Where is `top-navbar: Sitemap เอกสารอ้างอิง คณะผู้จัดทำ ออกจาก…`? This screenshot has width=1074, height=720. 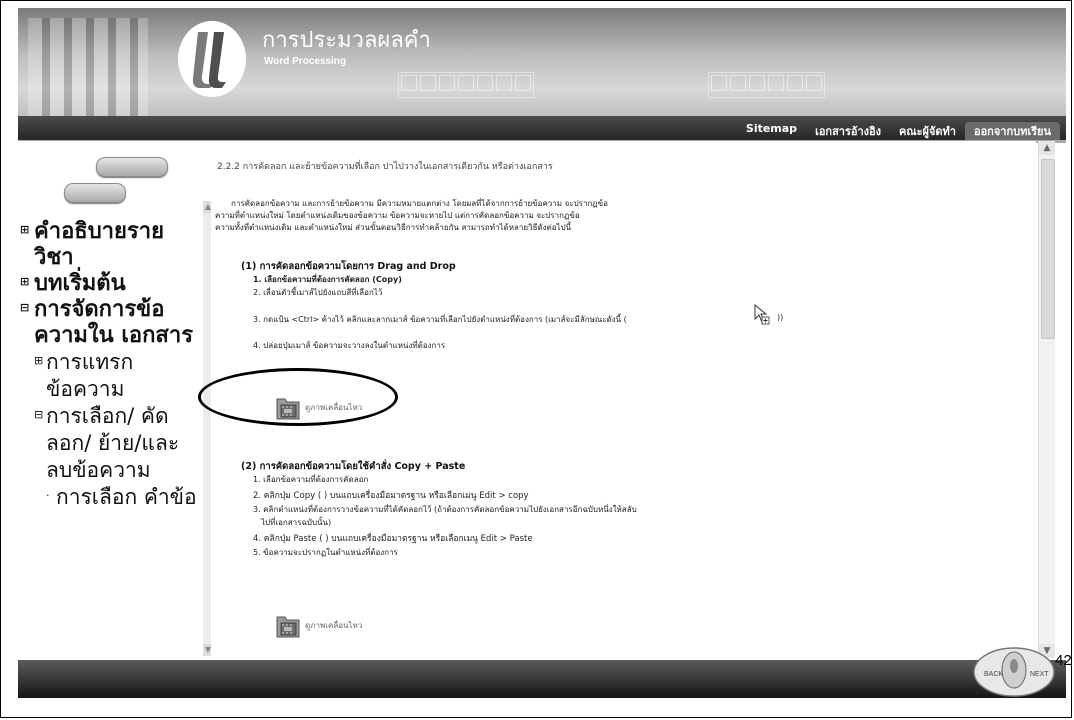 top-navbar: Sitemap เอกสารอ้างอิง คณะผู้จัดทำ ออกจาก… is located at coordinates (542, 128).